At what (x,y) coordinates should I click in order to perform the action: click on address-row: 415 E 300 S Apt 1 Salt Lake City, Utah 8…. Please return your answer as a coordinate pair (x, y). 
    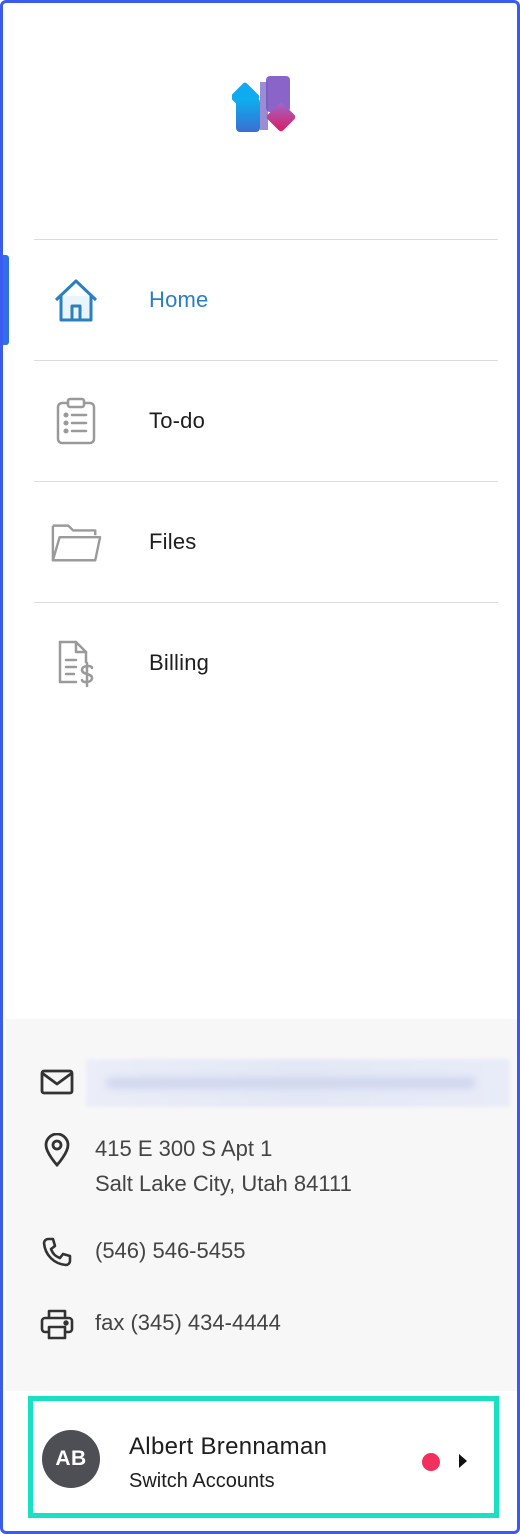
    Looking at the image, I should click on (195, 1163).